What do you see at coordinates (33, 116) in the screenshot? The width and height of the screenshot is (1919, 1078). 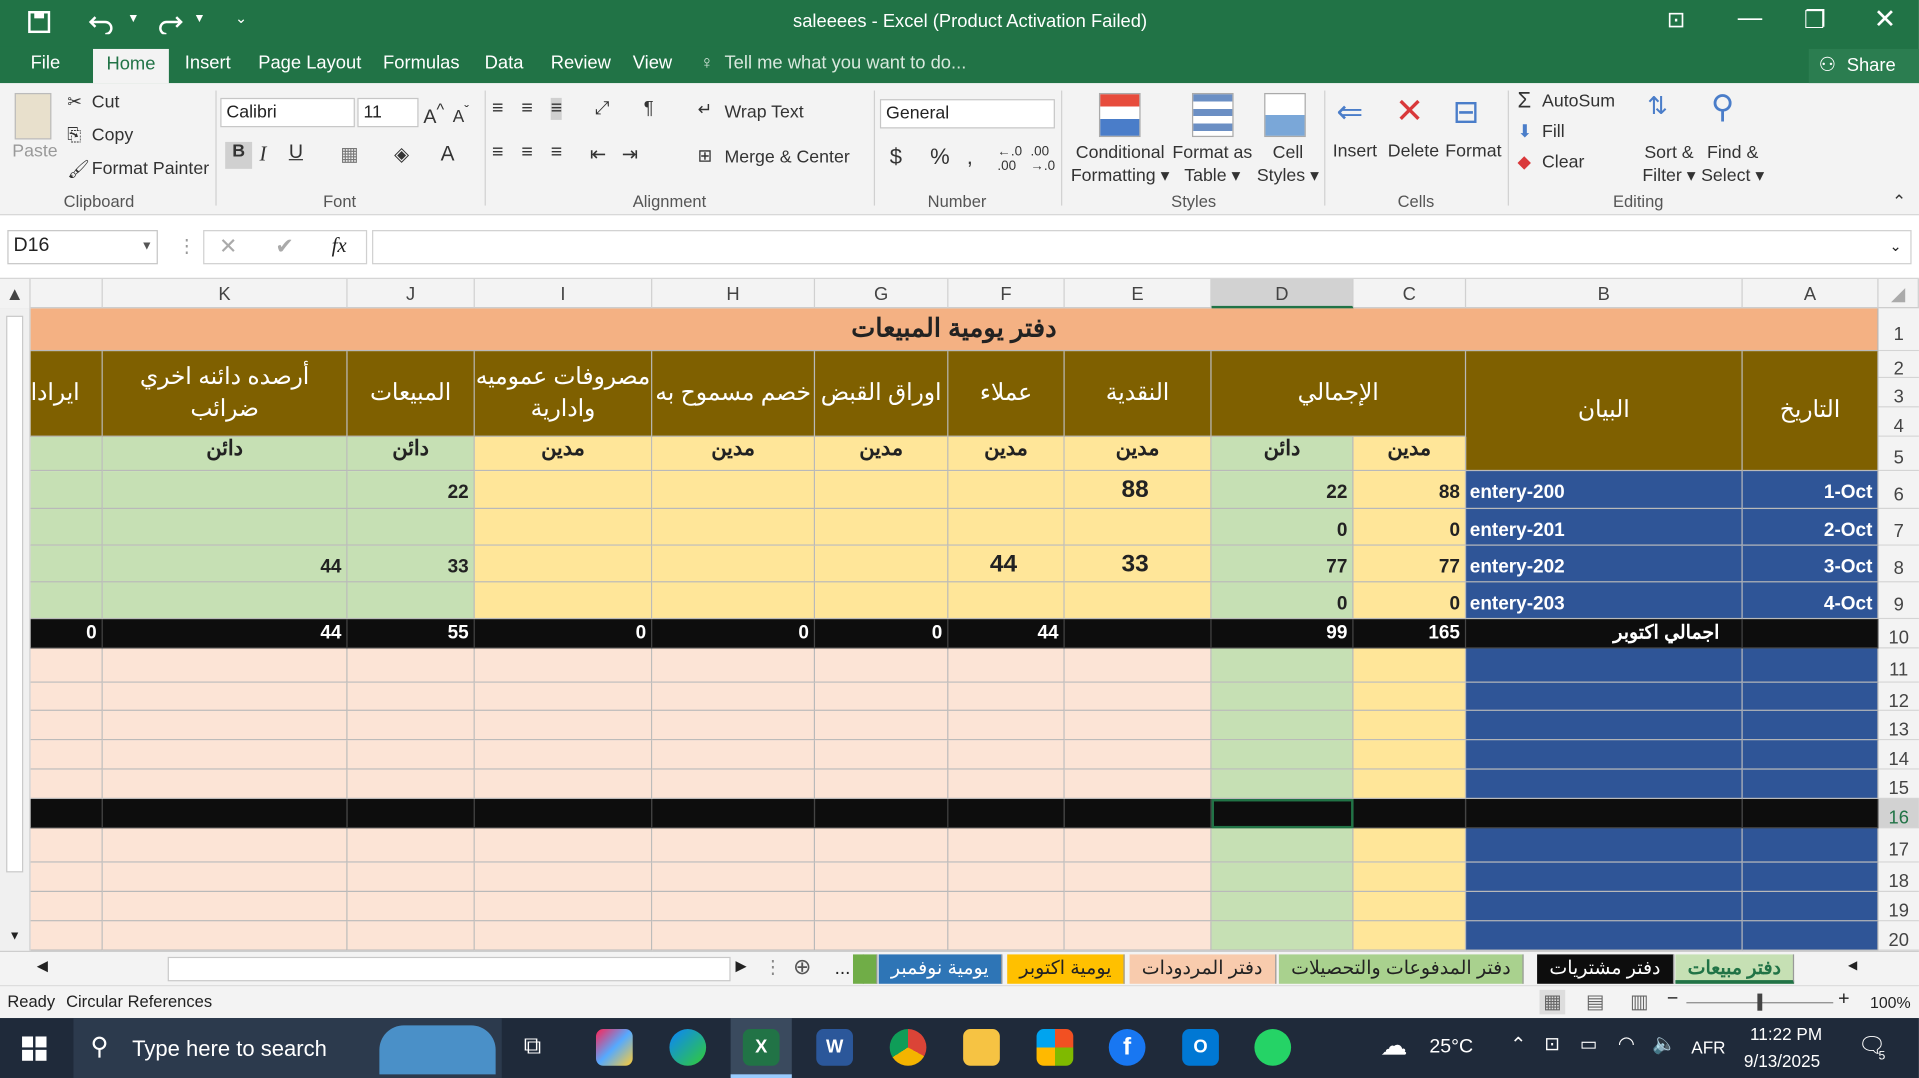 I see `paste-icon` at bounding box center [33, 116].